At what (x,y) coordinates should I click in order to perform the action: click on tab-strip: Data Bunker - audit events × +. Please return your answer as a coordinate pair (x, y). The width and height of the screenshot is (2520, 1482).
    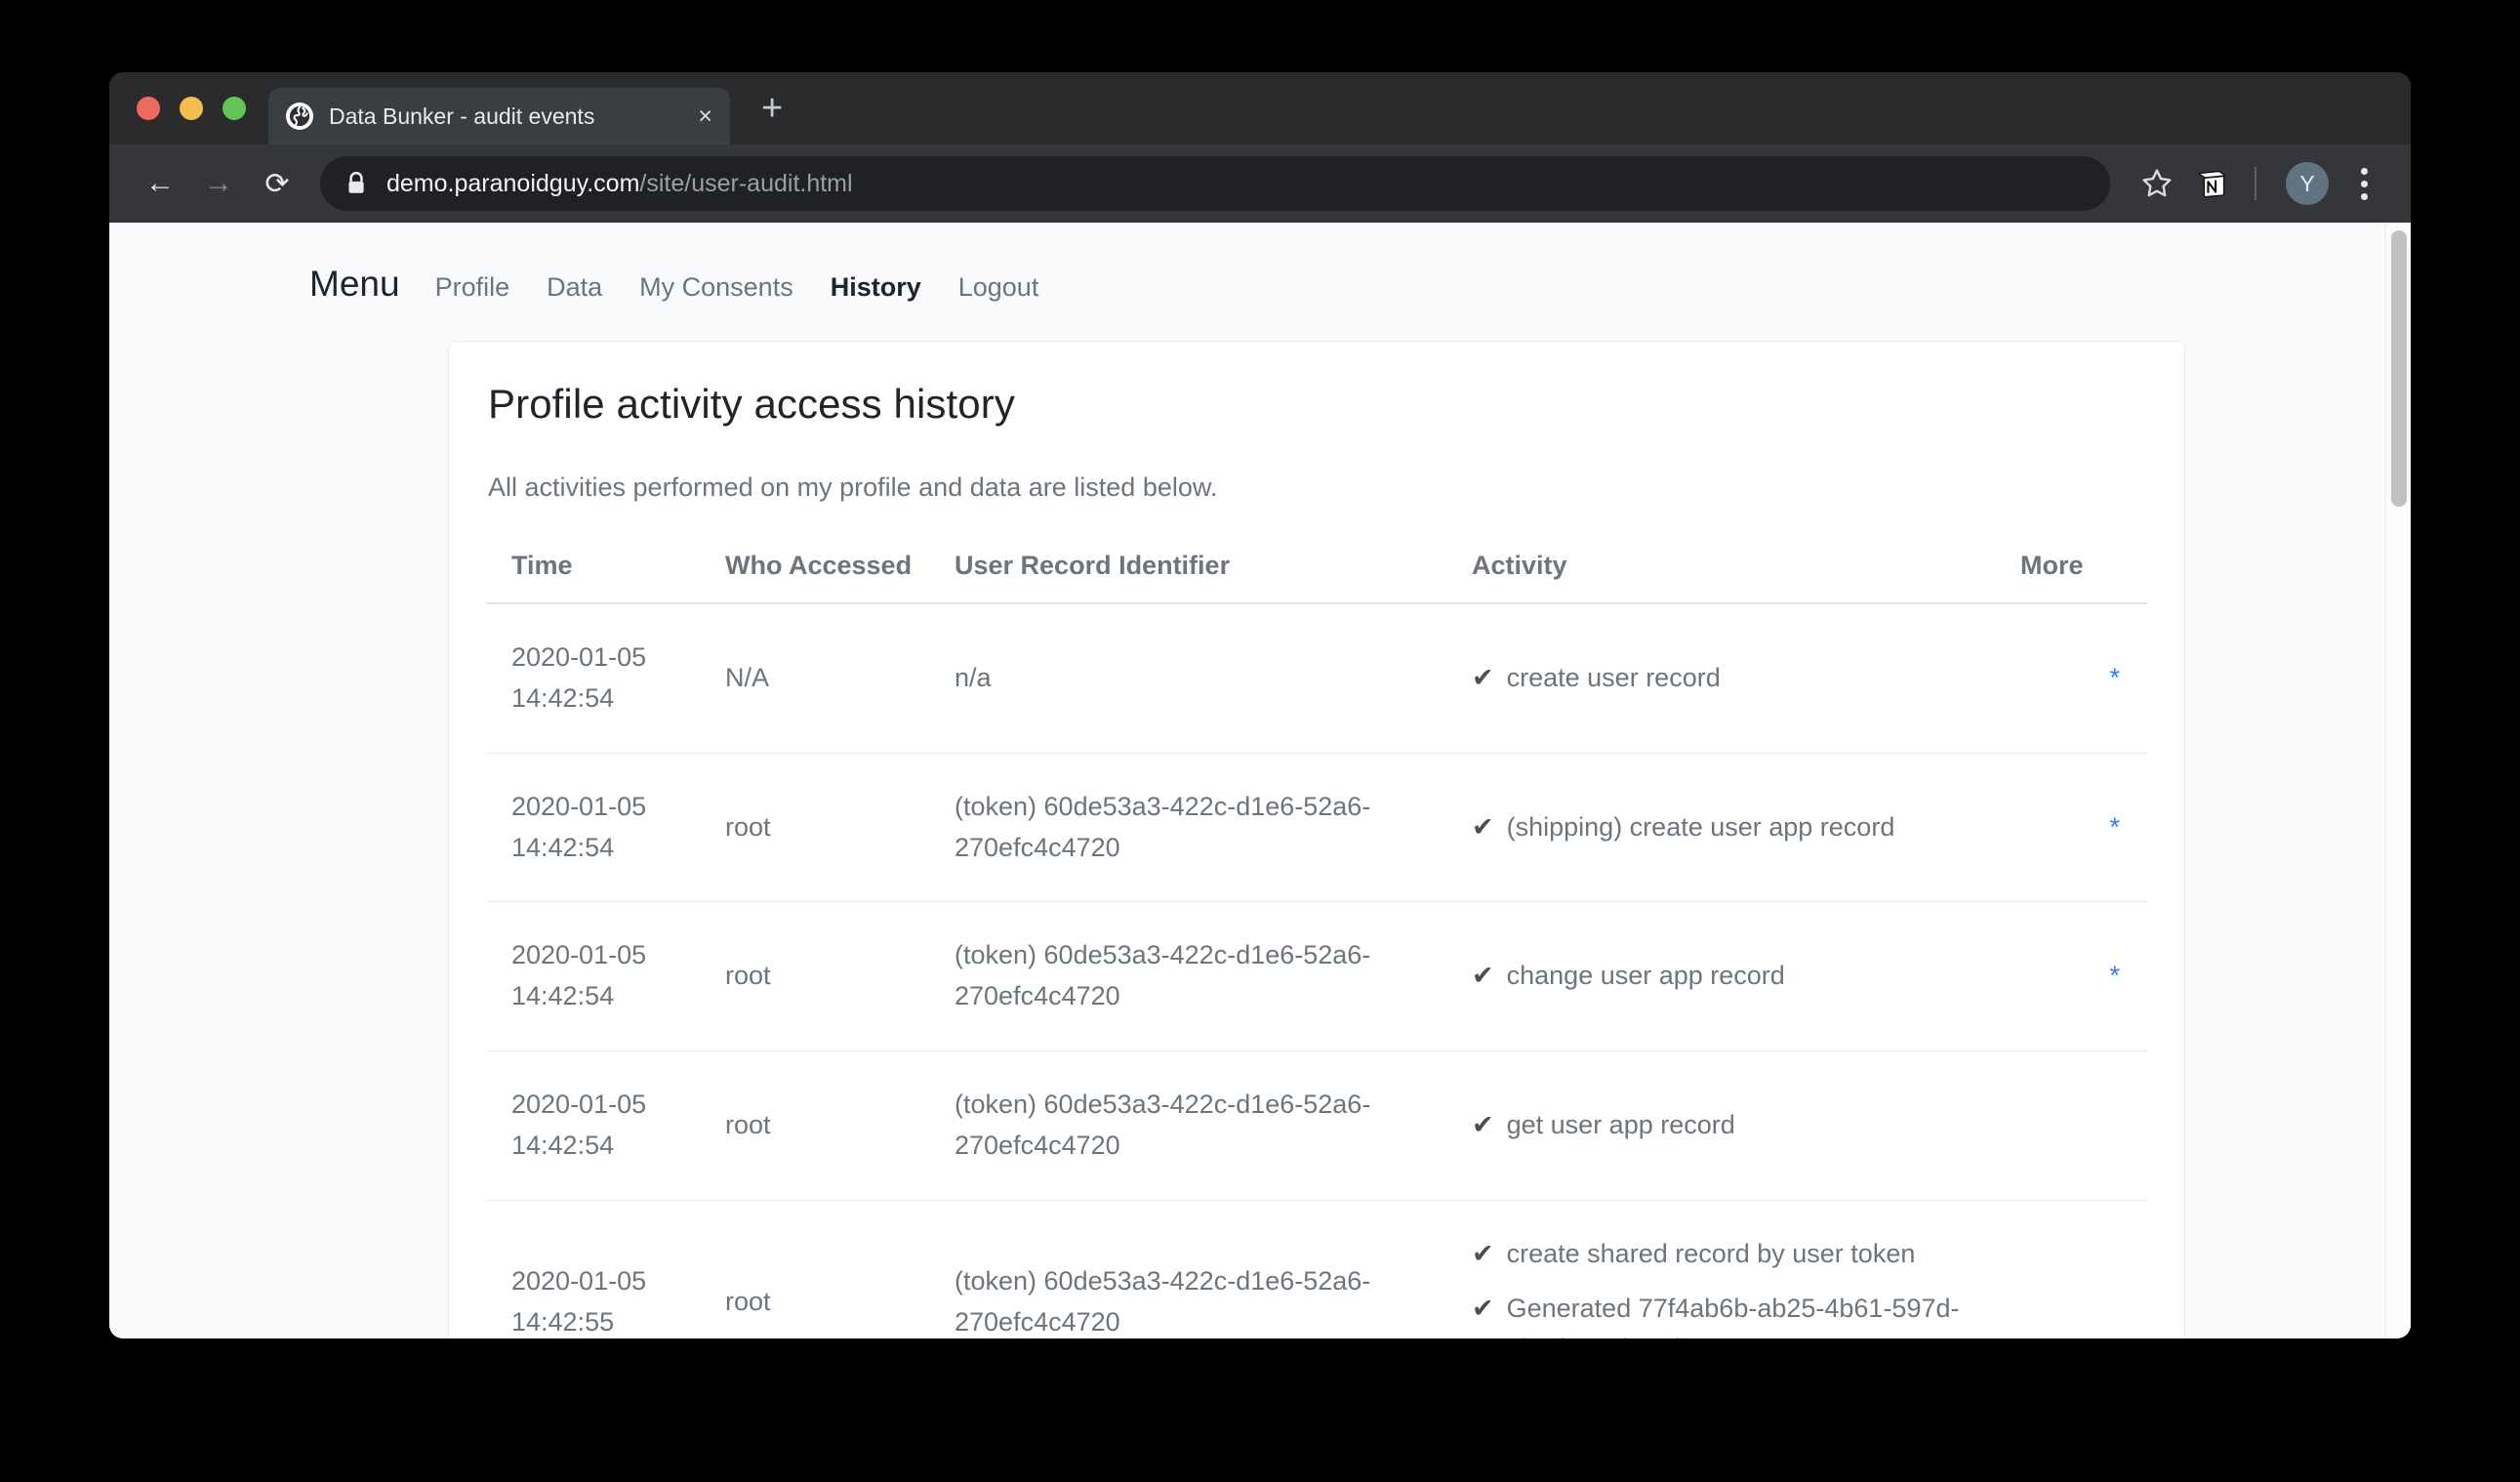
    Looking at the image, I should click on (1260, 108).